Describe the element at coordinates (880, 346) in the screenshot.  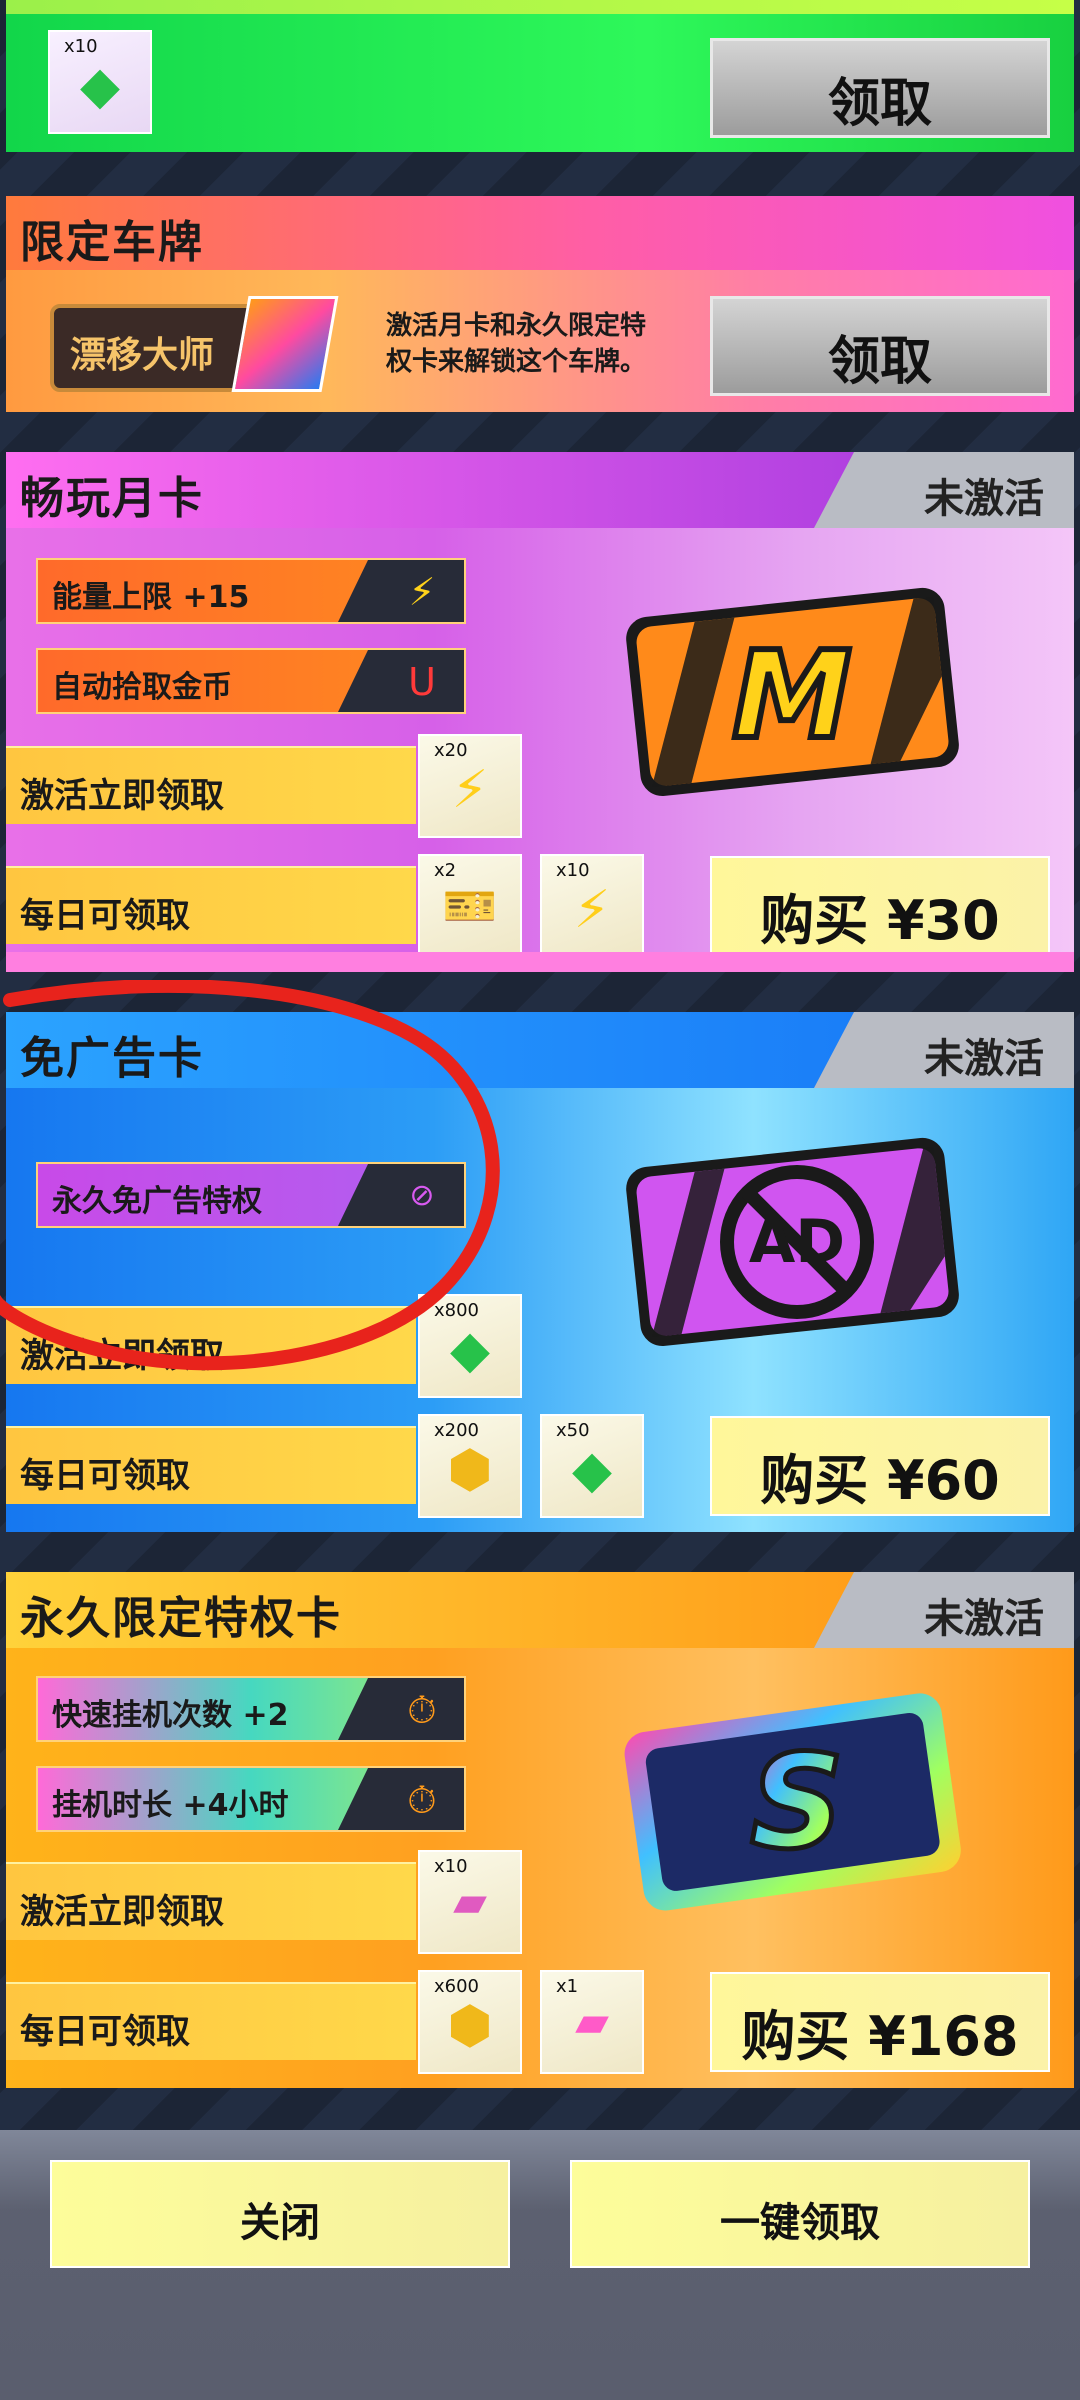
I see `claim-button-plate: 领取` at that location.